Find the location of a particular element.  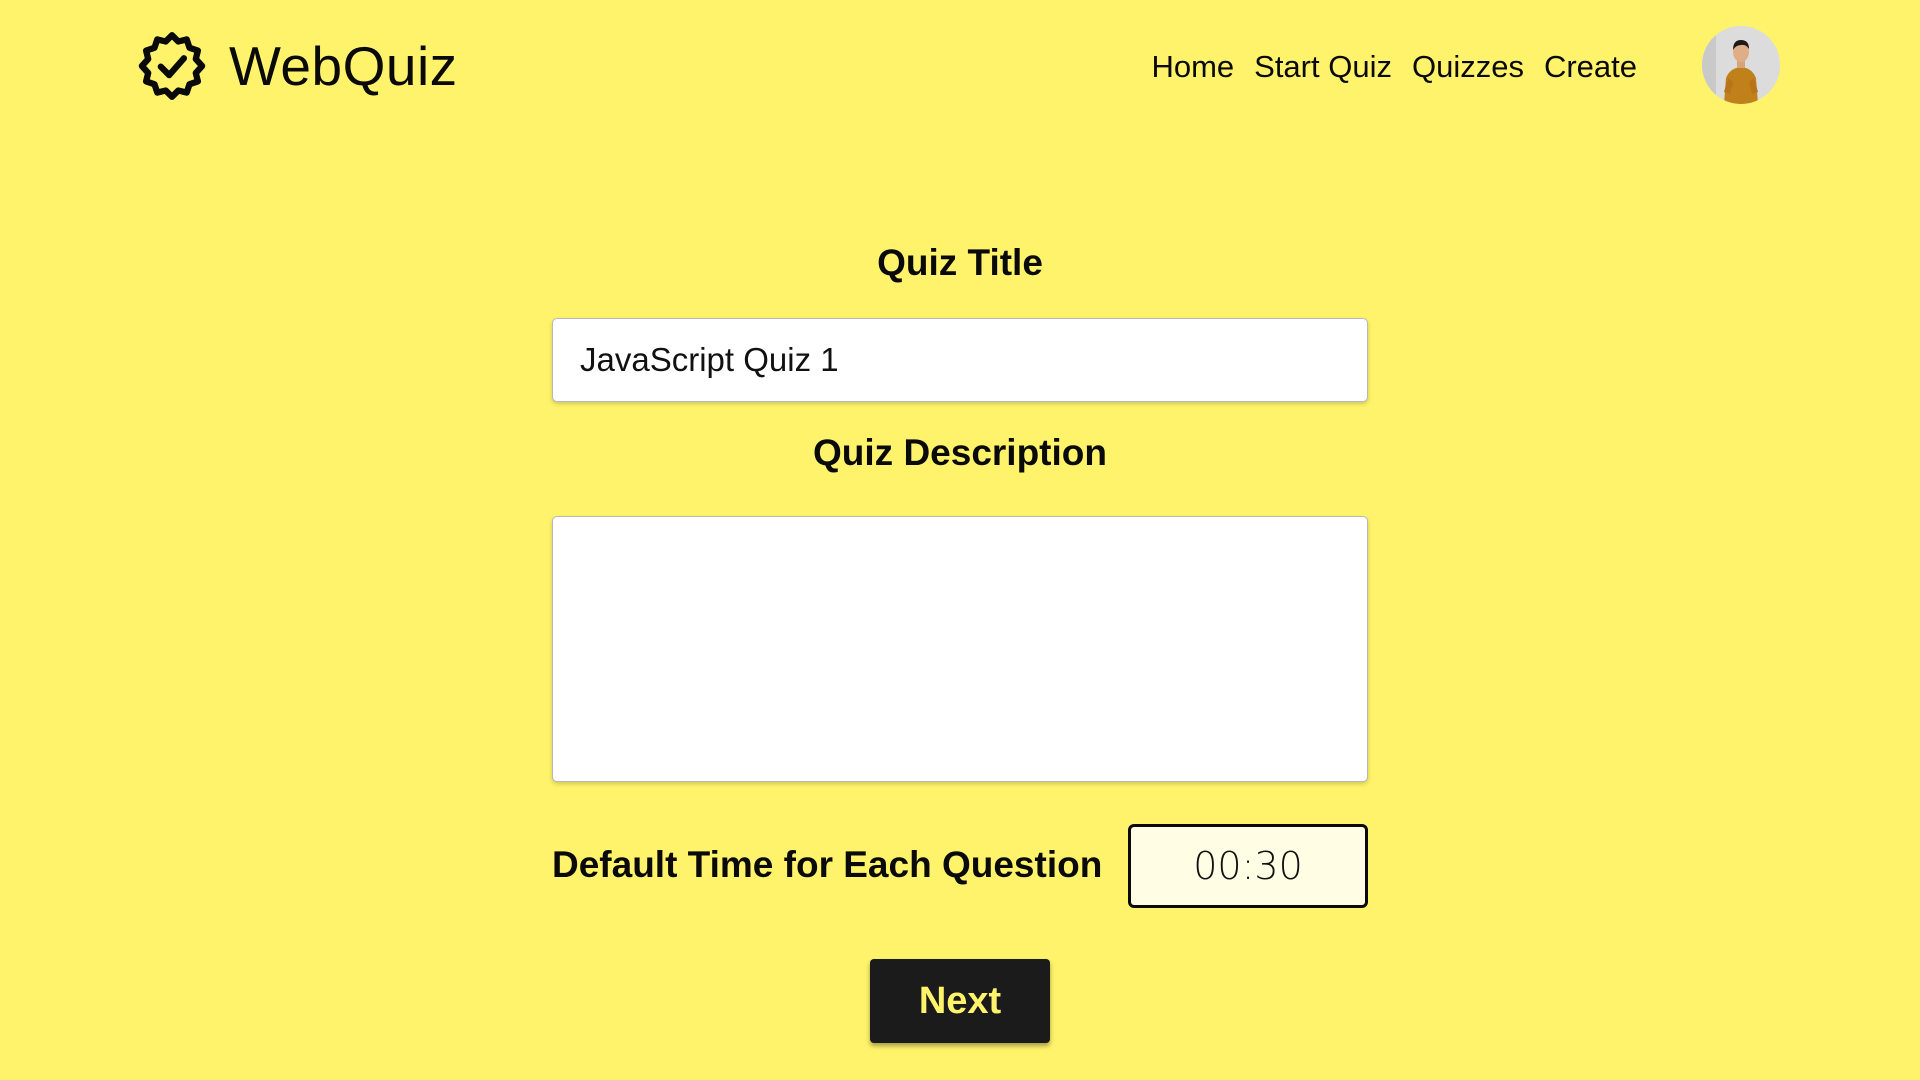

quiz-title-input is located at coordinates (960, 360).